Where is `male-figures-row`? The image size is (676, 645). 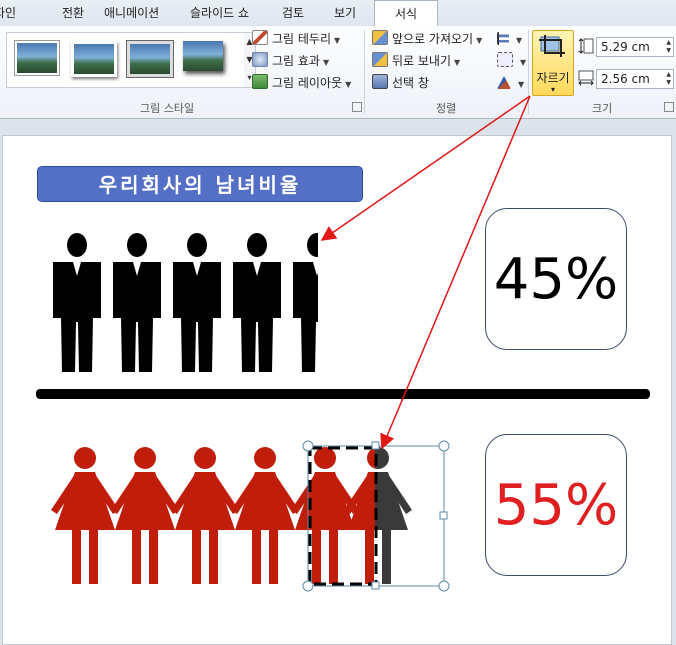 male-figures-row is located at coordinates (197, 302).